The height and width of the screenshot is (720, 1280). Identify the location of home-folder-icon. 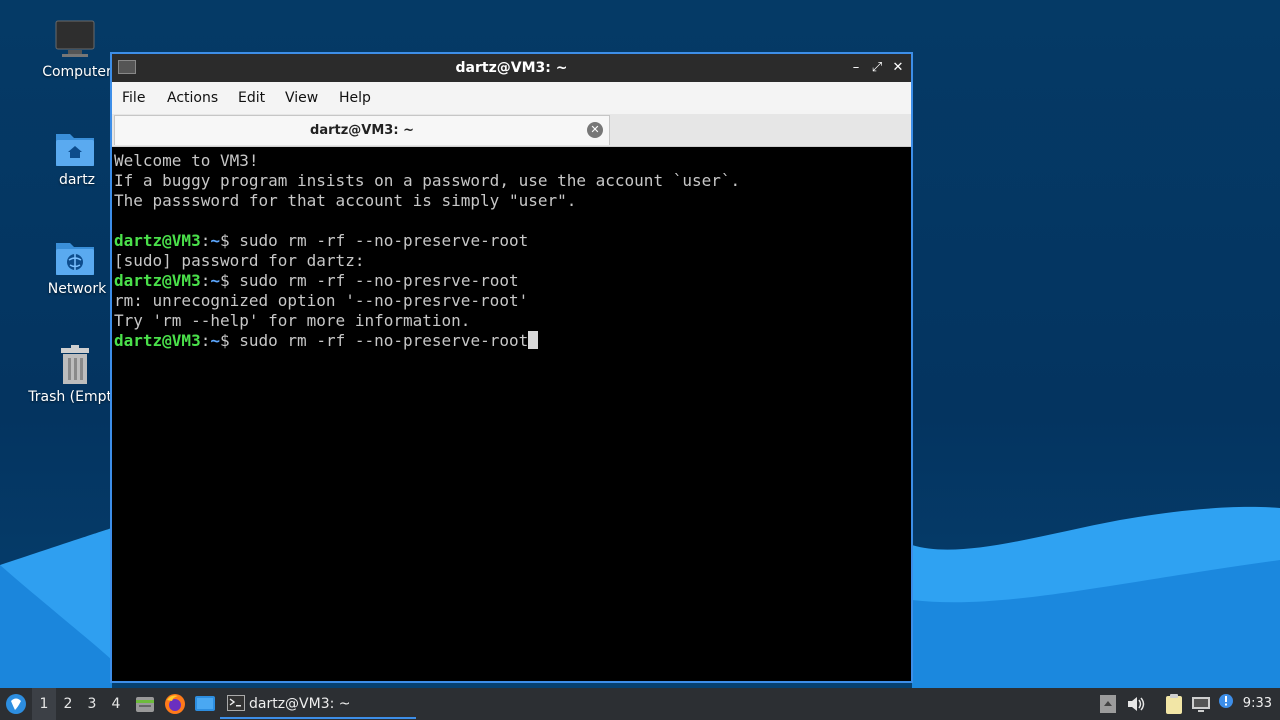
(75, 150).